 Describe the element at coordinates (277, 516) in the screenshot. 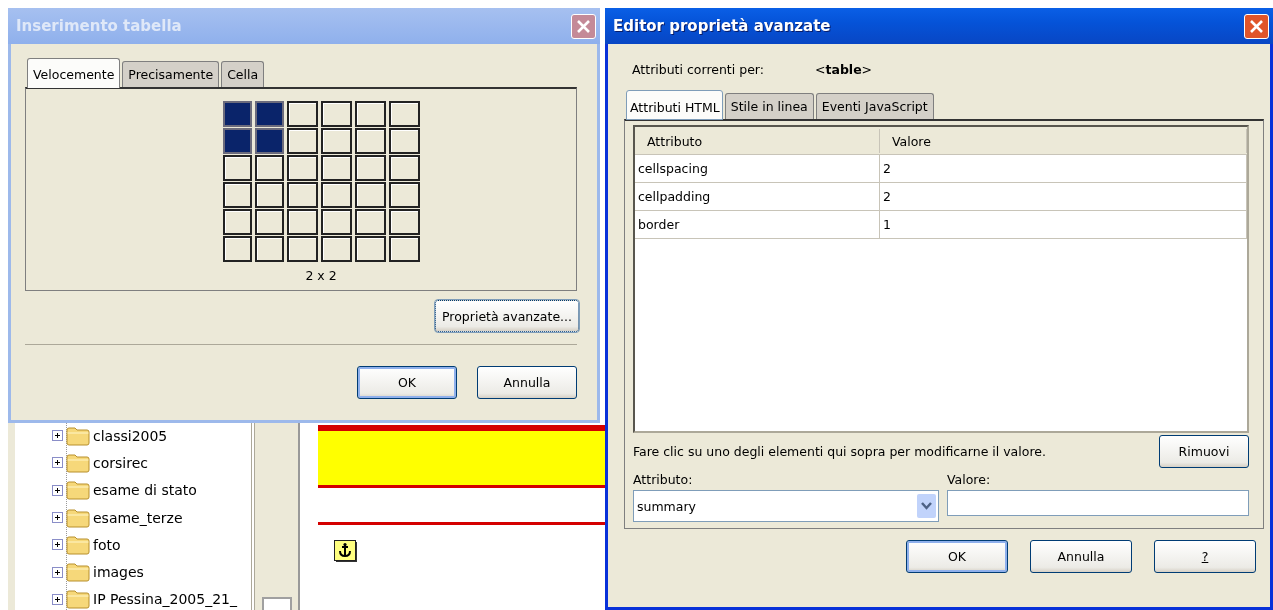

I see `splitter-bar` at that location.